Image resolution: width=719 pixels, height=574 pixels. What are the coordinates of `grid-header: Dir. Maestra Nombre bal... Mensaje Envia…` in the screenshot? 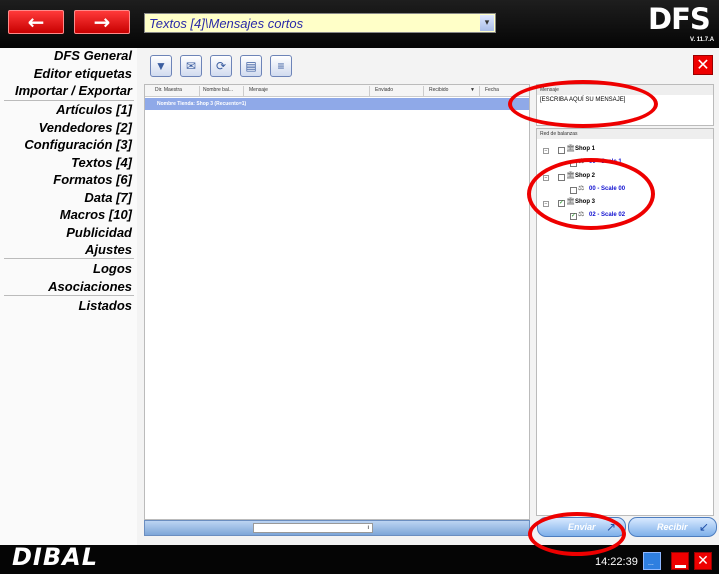 It's located at (337, 91).